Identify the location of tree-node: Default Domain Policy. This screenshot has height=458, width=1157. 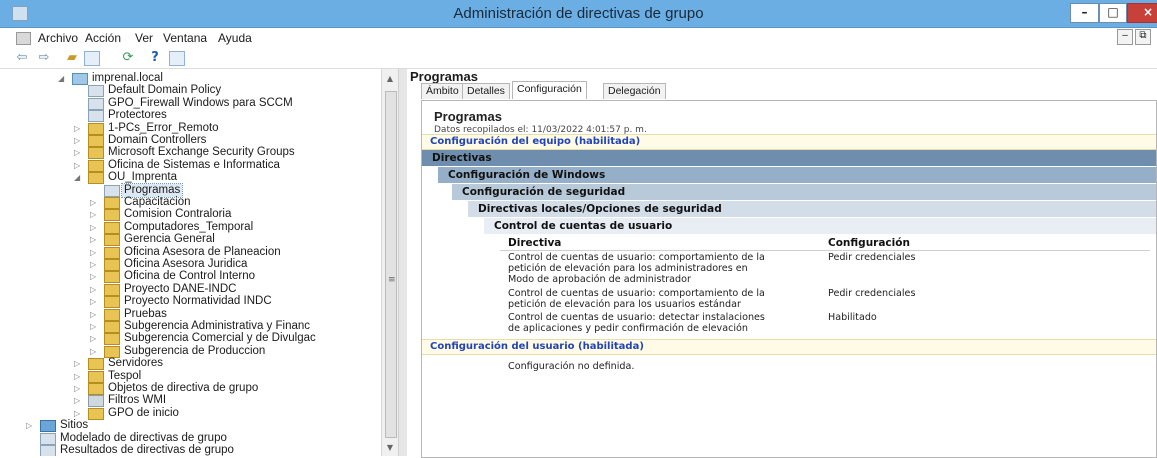
(190, 91).